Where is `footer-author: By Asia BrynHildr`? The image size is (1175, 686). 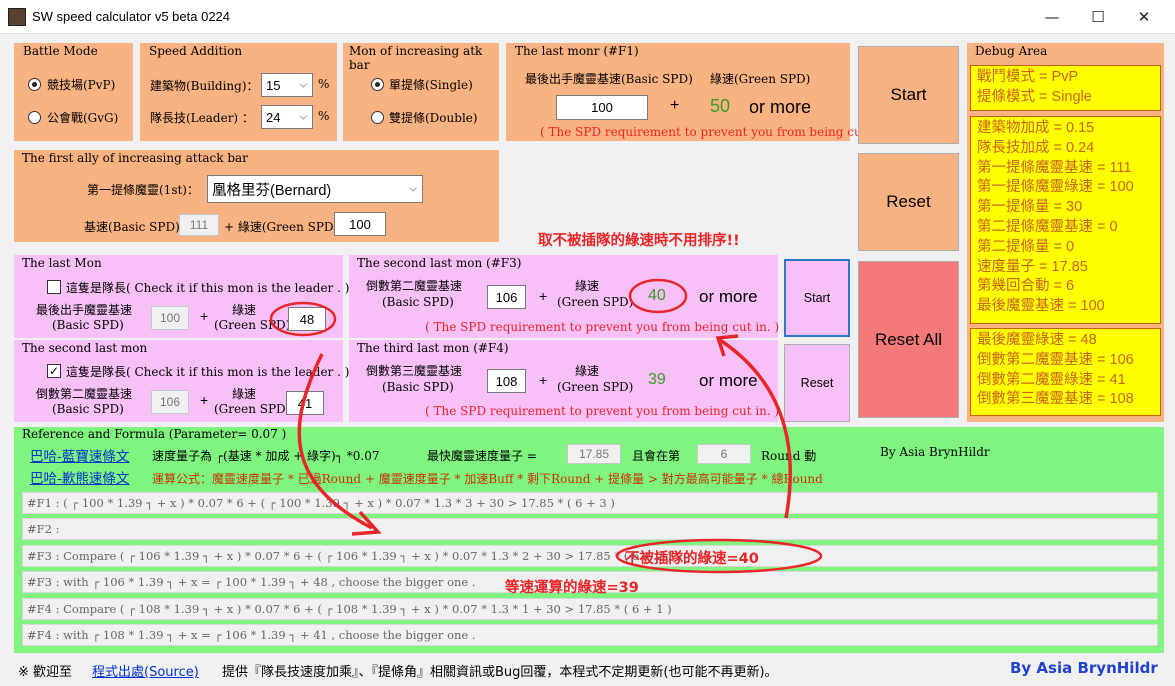 footer-author: By Asia BrynHildr is located at coordinates (1084, 668).